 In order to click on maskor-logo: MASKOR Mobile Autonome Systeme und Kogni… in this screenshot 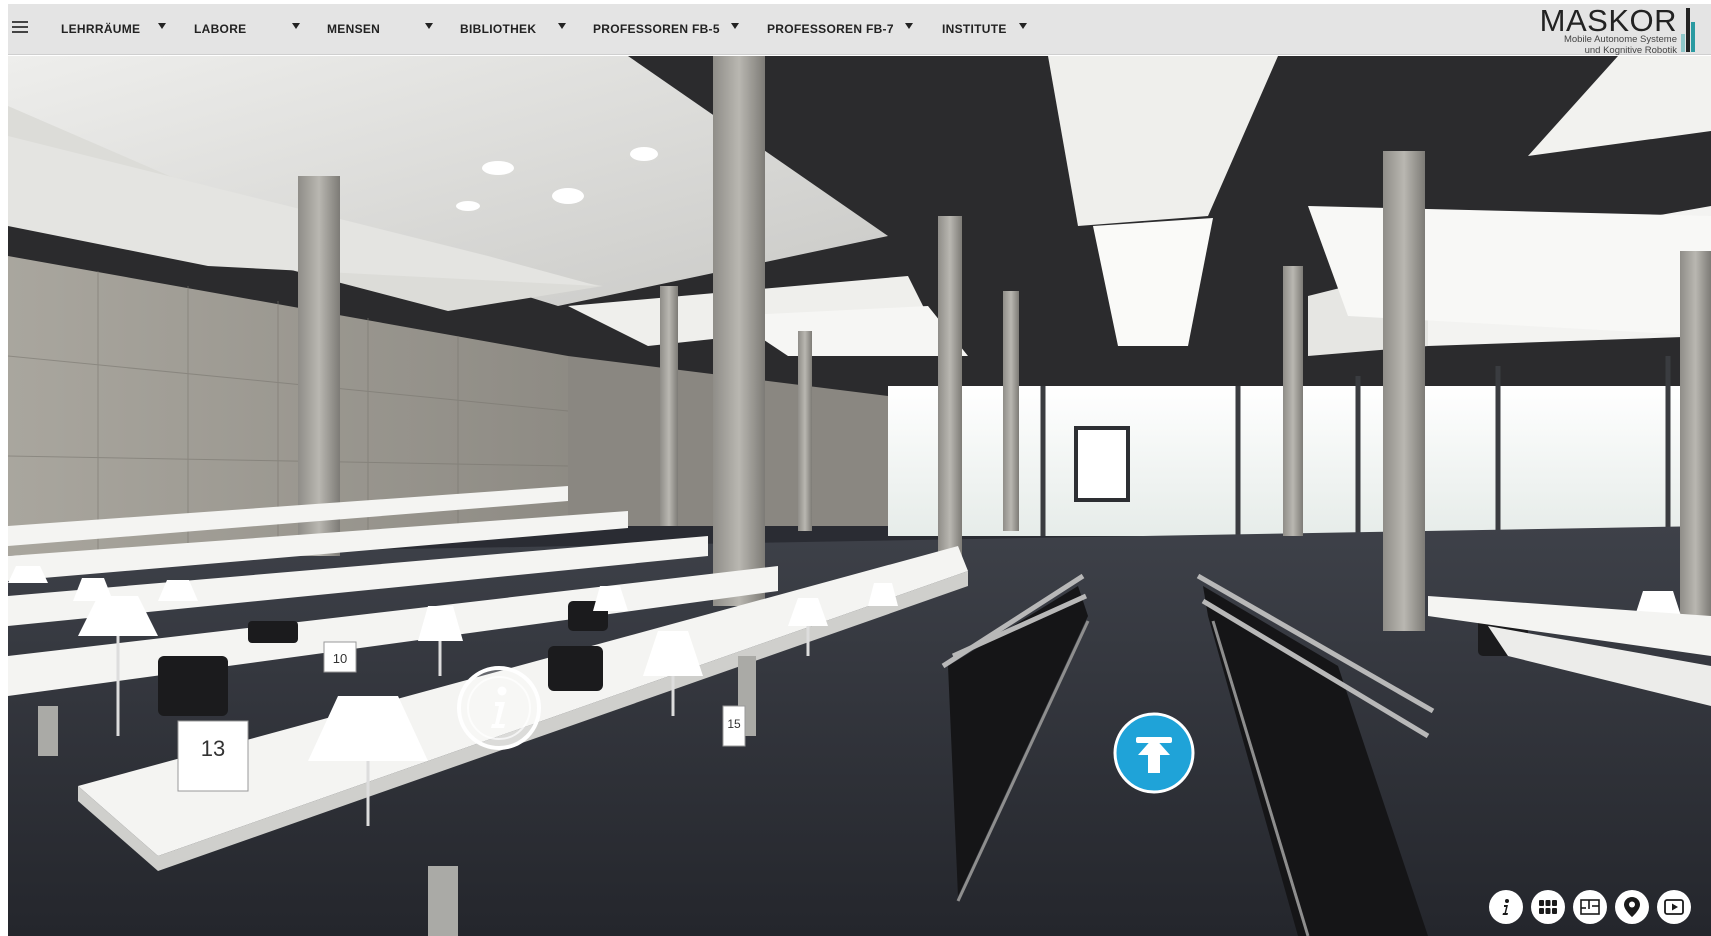, I will do `click(1612, 29)`.